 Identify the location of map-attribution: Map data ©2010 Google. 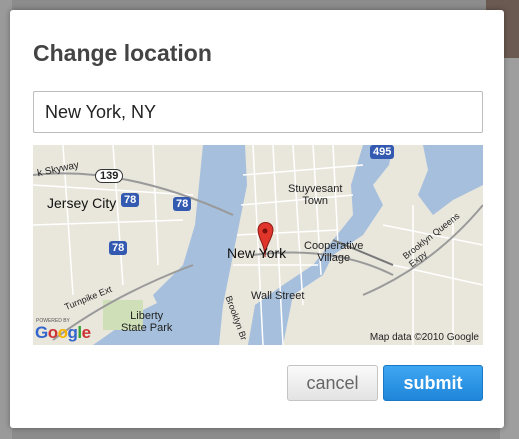
(424, 337).